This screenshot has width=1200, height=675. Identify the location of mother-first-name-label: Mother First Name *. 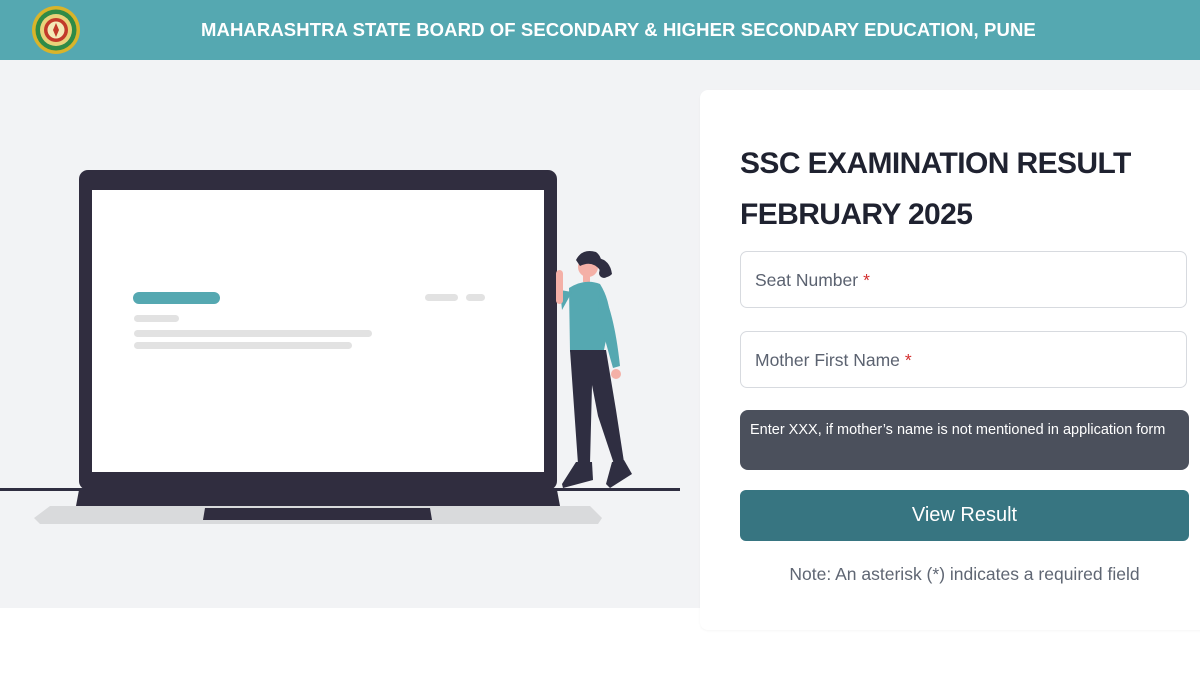
(833, 360).